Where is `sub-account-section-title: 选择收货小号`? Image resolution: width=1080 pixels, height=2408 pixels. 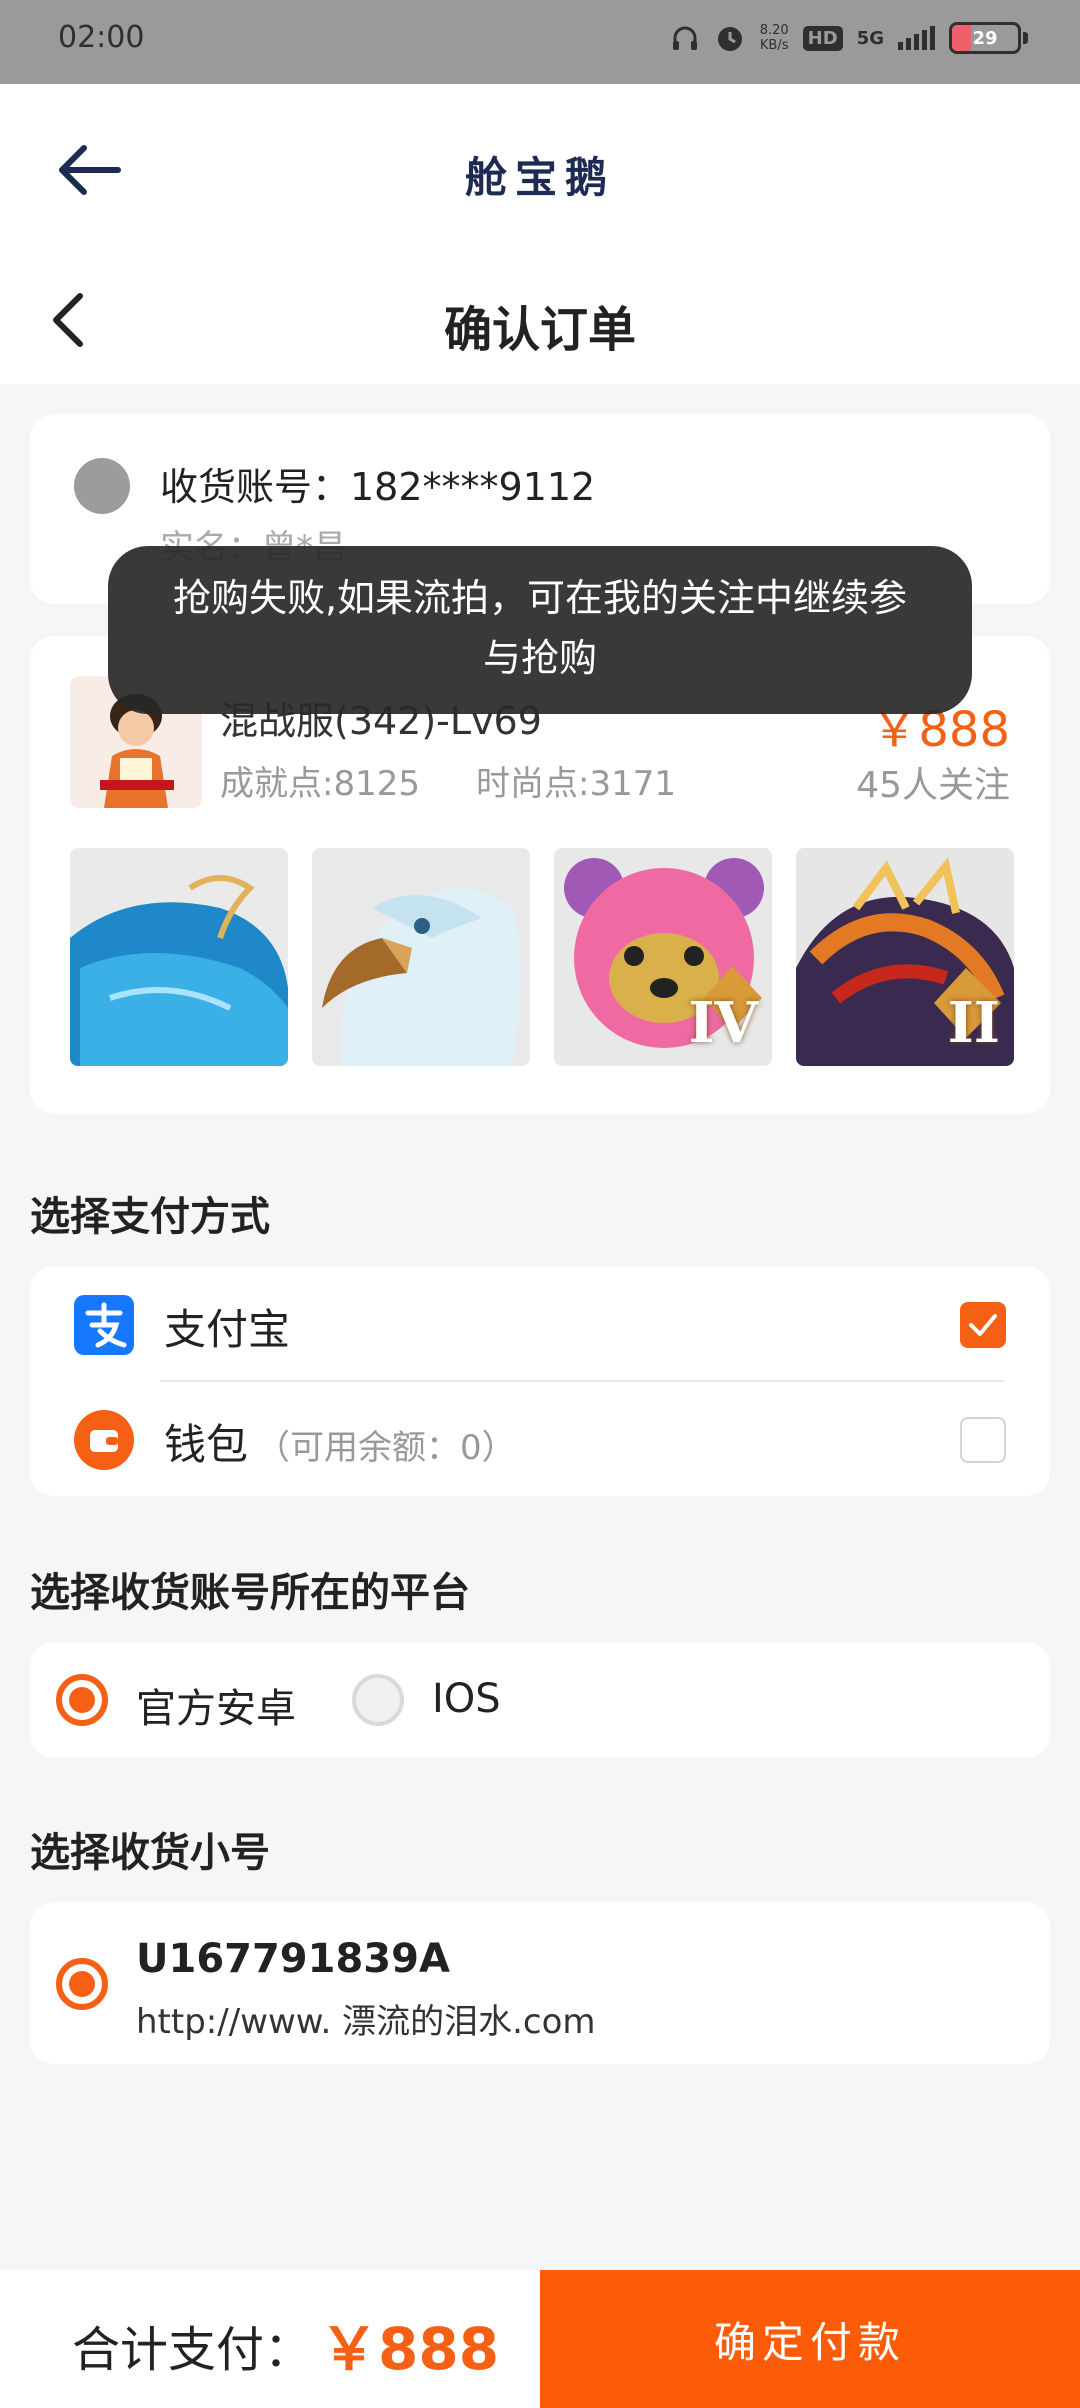
sub-account-section-title: 选择收货小号 is located at coordinates (150, 1853).